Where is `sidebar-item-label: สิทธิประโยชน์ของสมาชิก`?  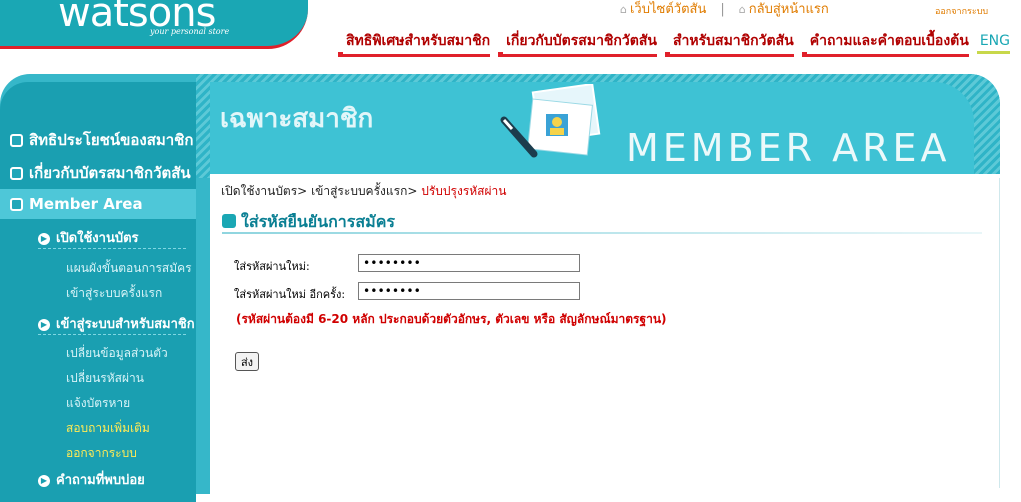 sidebar-item-label: สิทธิประโยชน์ของสมาชิก is located at coordinates (111, 140).